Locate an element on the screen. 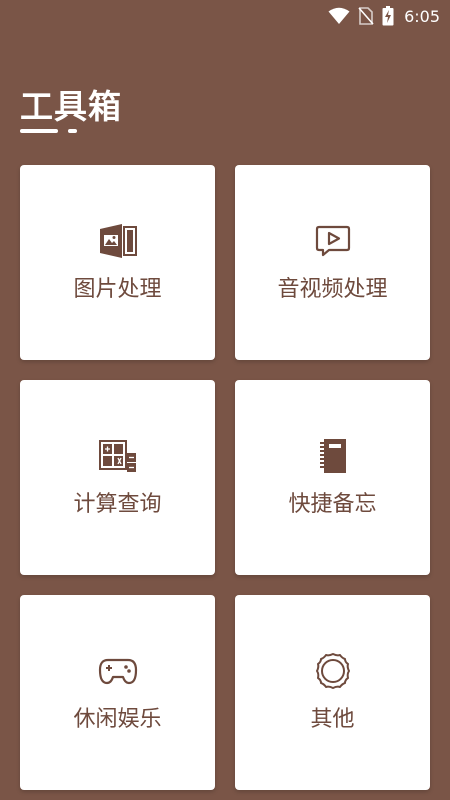  status-time: 6:05 is located at coordinates (422, 16).